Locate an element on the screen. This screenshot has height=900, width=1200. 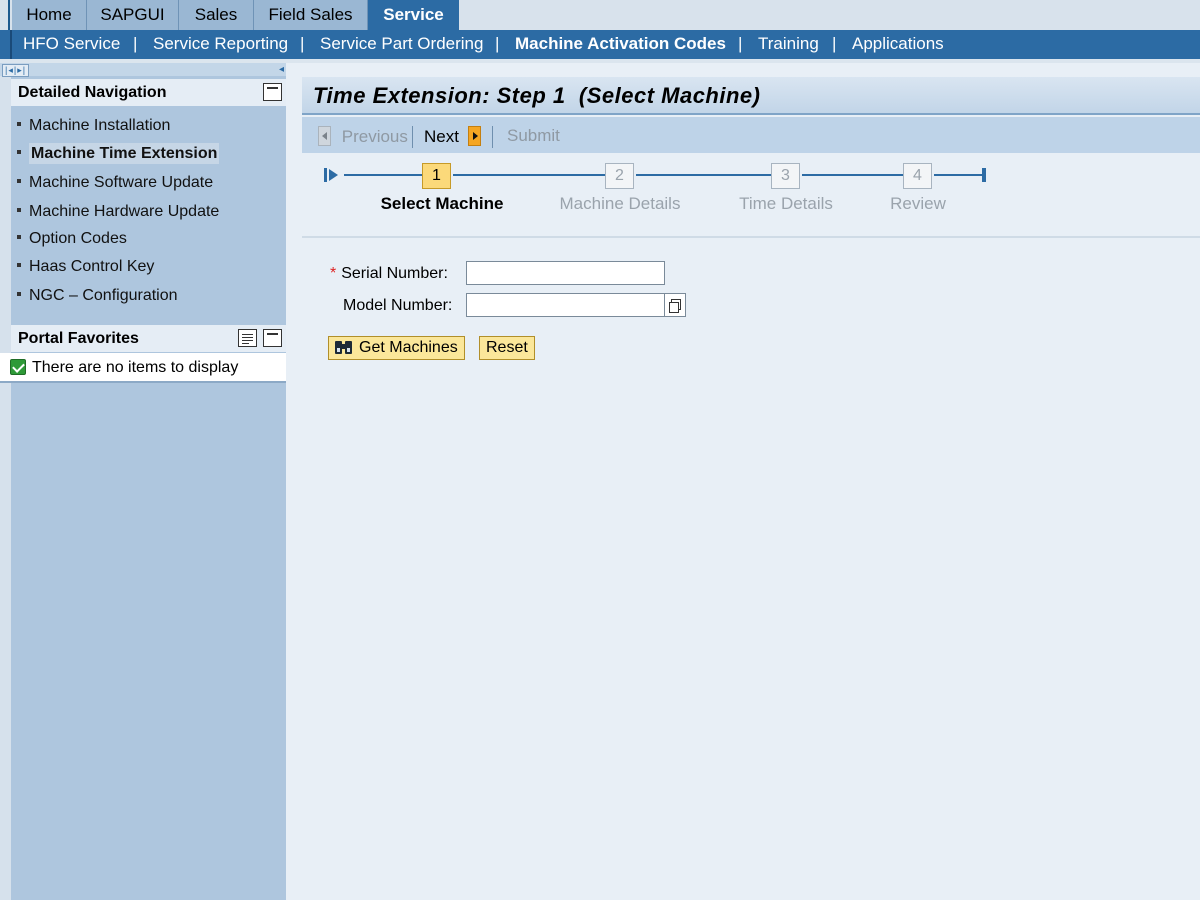
nav-item-label: Haas Control Key is located at coordinates (92, 266).